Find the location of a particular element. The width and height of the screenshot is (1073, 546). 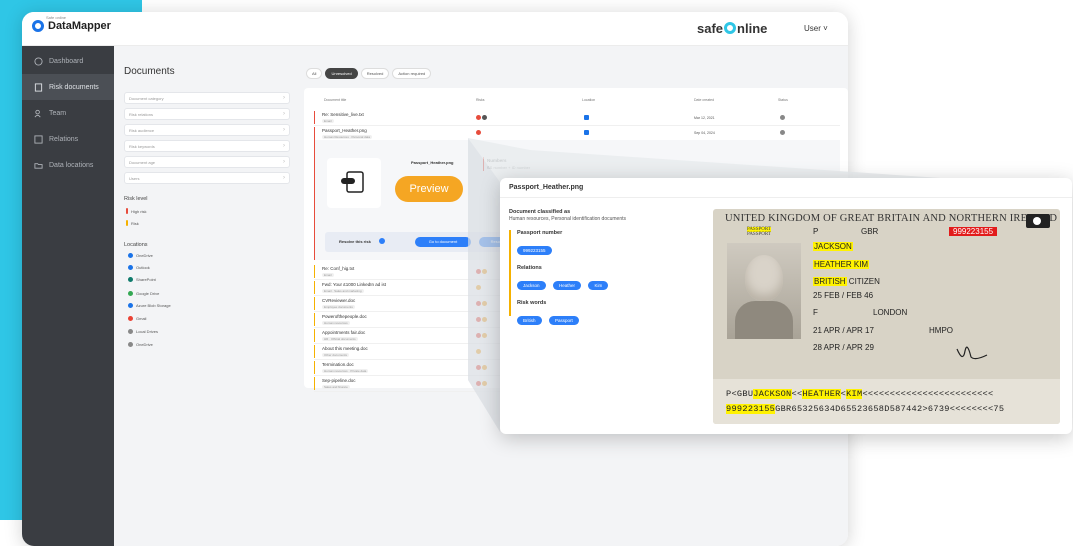

tab-unresolved: Unresolved is located at coordinates (341, 73).